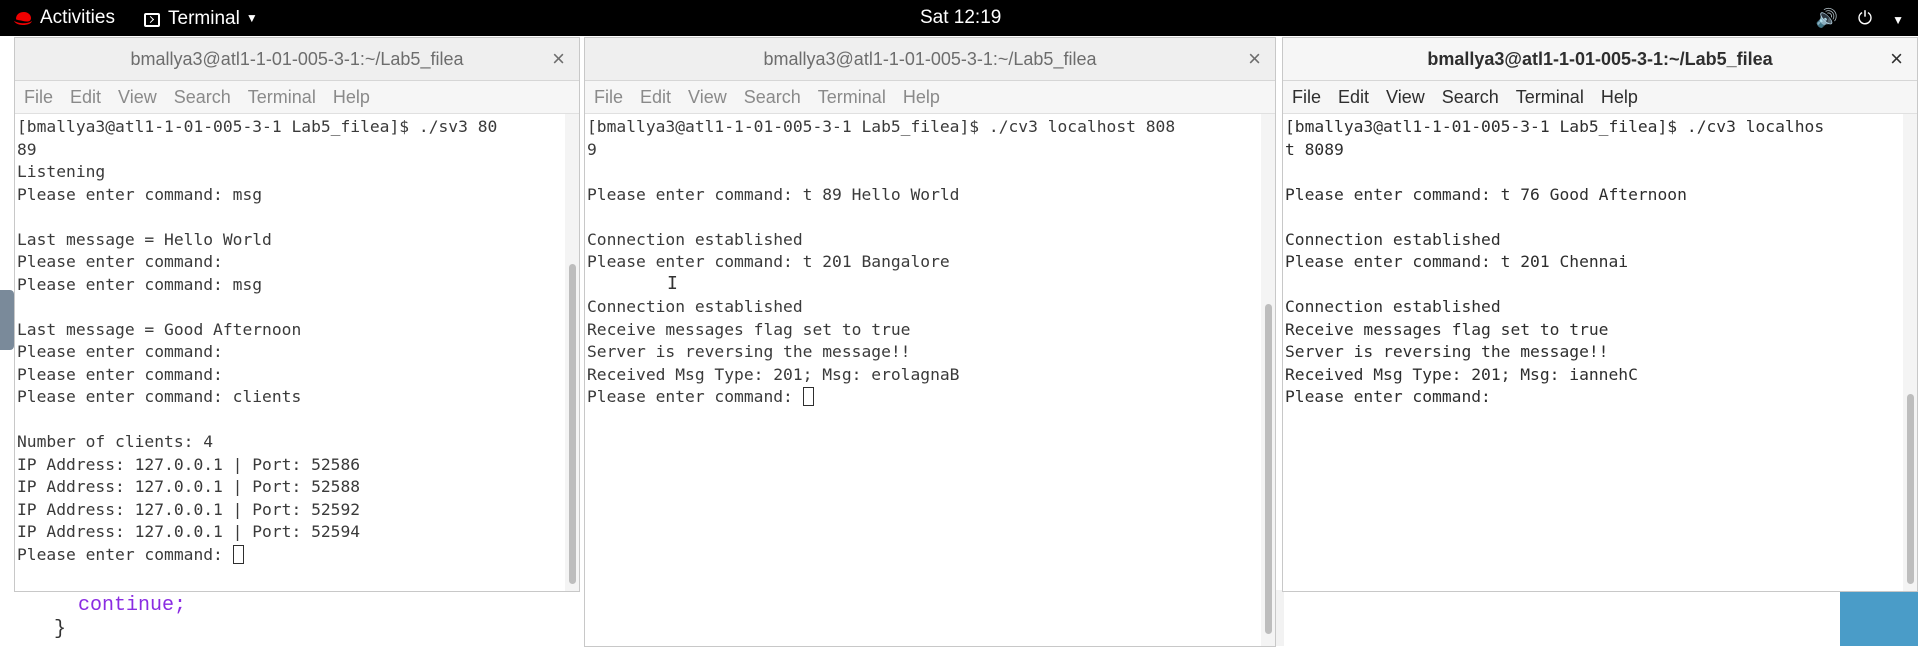  I want to click on terminal-line: Received Msg Type: 201; Msg: iannehC, so click(1461, 374).